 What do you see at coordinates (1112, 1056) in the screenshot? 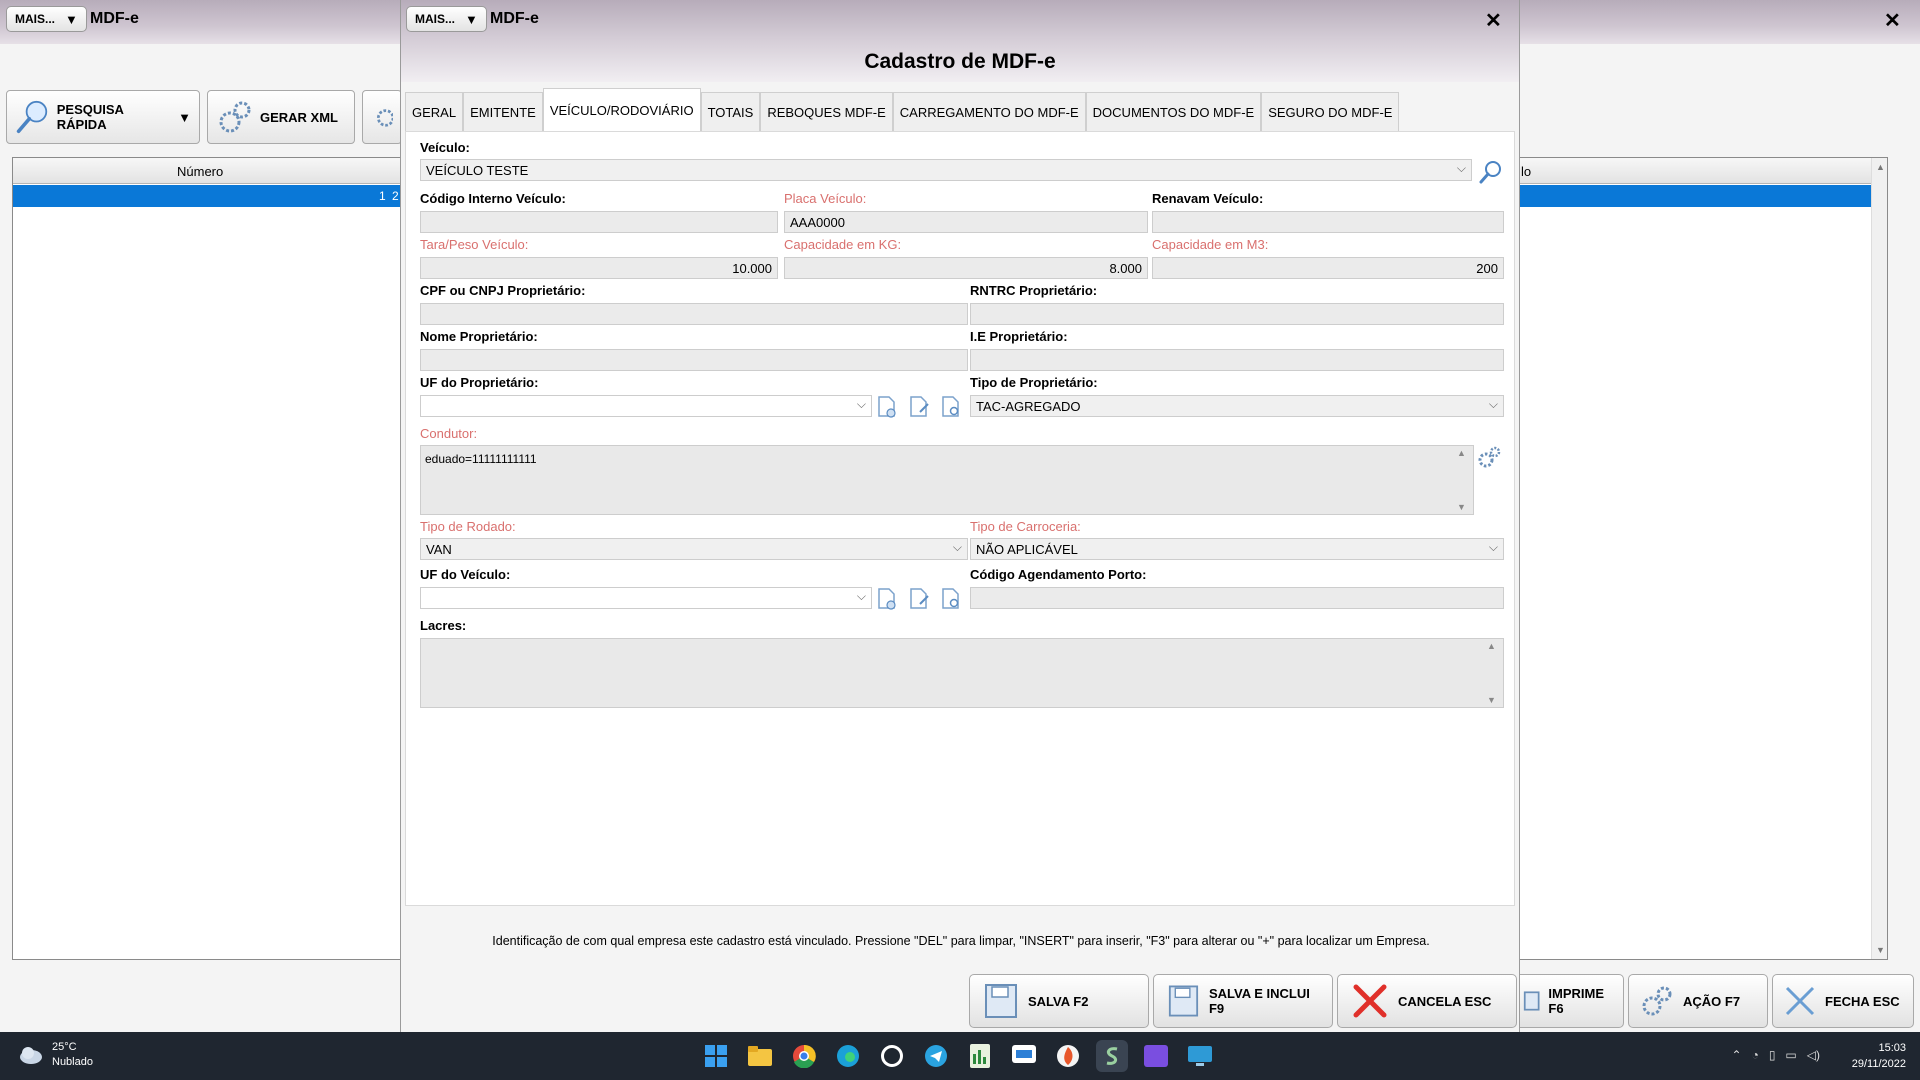
I see `erp-app-icon` at bounding box center [1112, 1056].